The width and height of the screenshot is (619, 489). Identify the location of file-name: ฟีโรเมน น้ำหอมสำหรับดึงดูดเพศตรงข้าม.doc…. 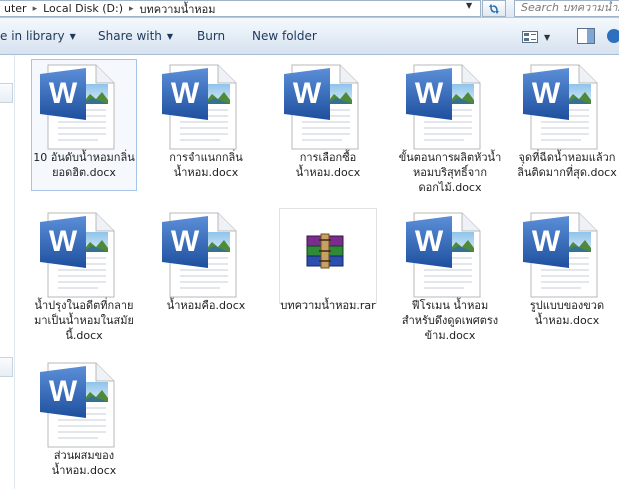
(450, 320).